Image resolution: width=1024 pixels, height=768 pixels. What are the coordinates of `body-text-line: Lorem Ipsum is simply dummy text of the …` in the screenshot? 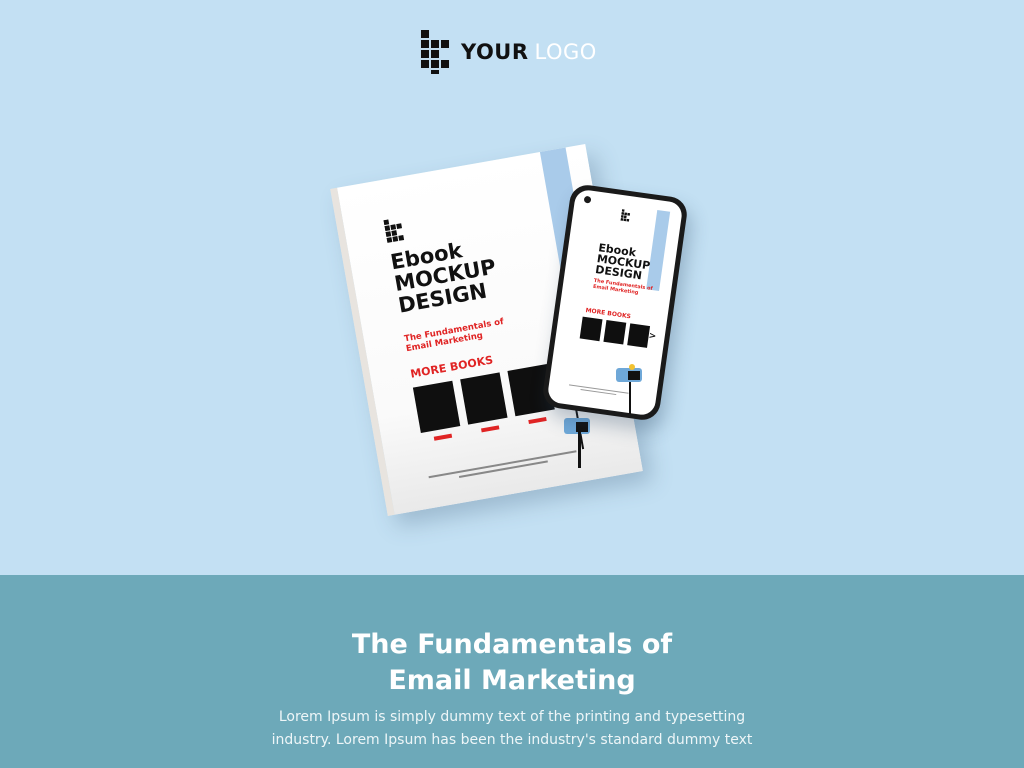 It's located at (512, 717).